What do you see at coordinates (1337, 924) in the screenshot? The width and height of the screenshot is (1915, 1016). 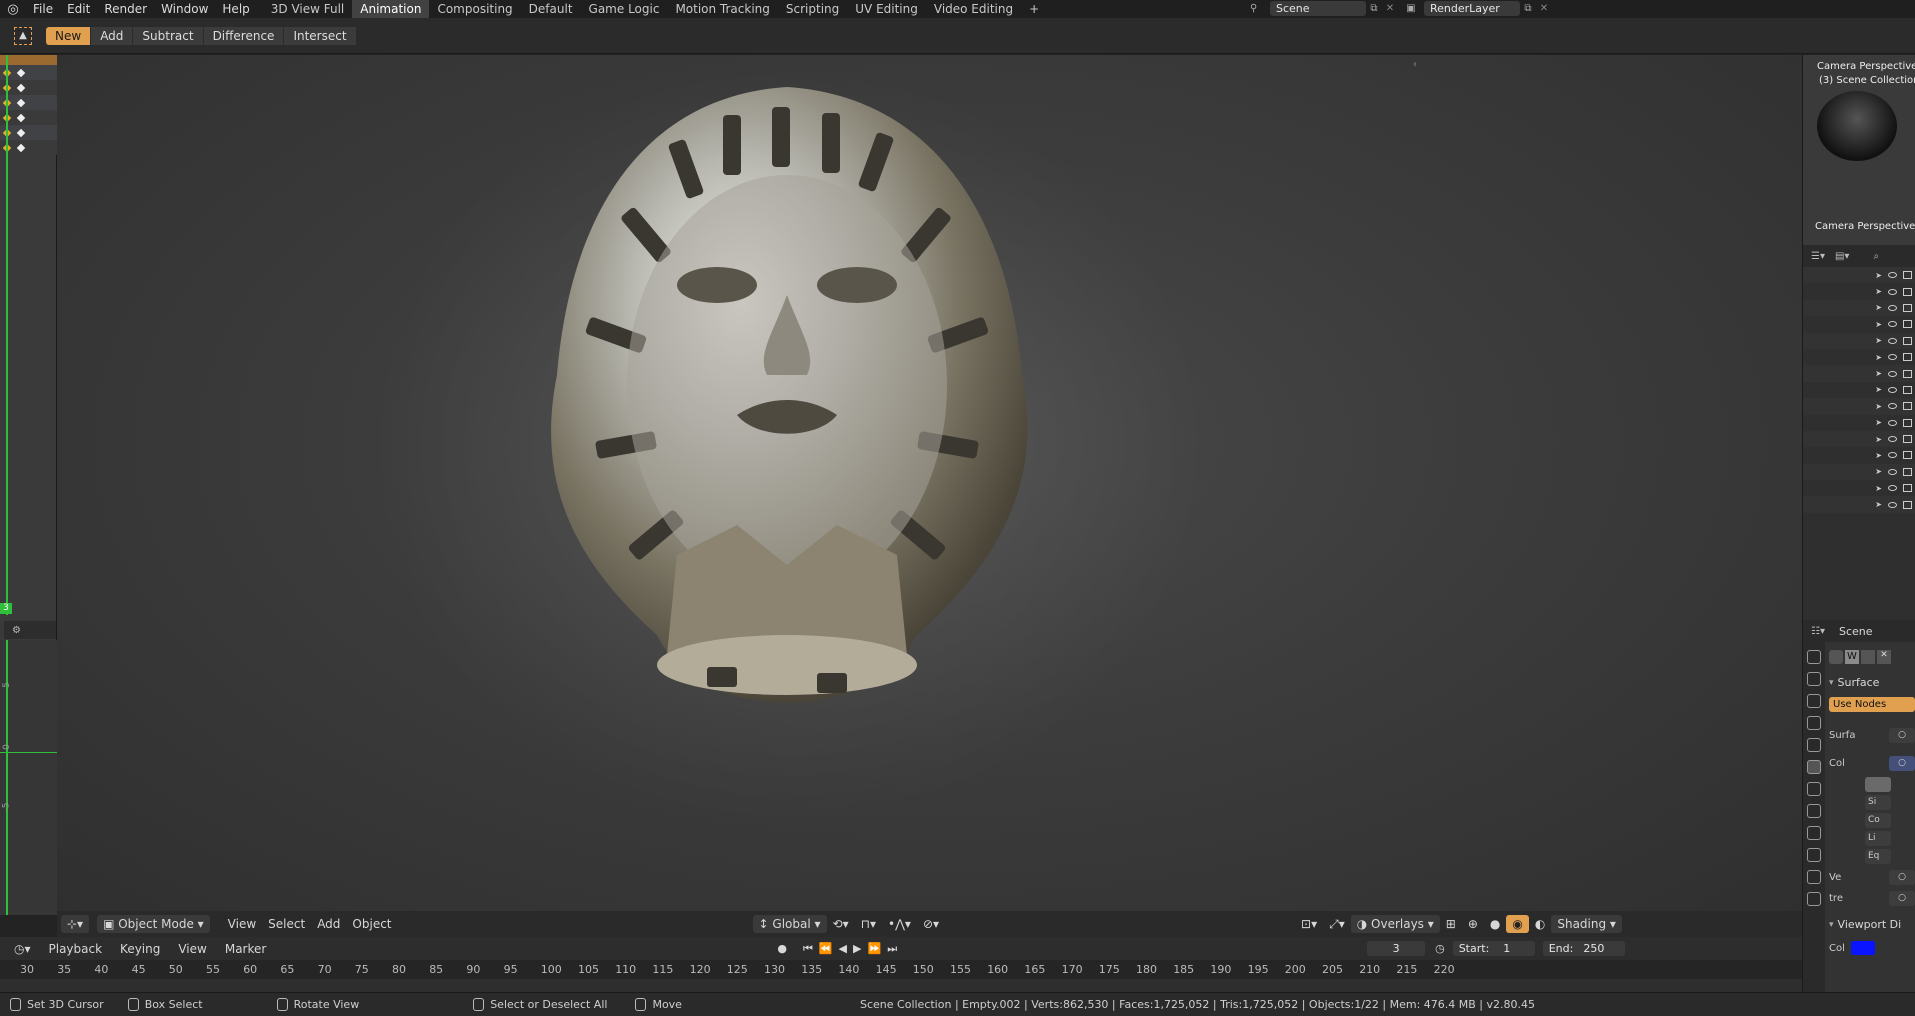 I see `gizmo-icon: ⤢▾` at bounding box center [1337, 924].